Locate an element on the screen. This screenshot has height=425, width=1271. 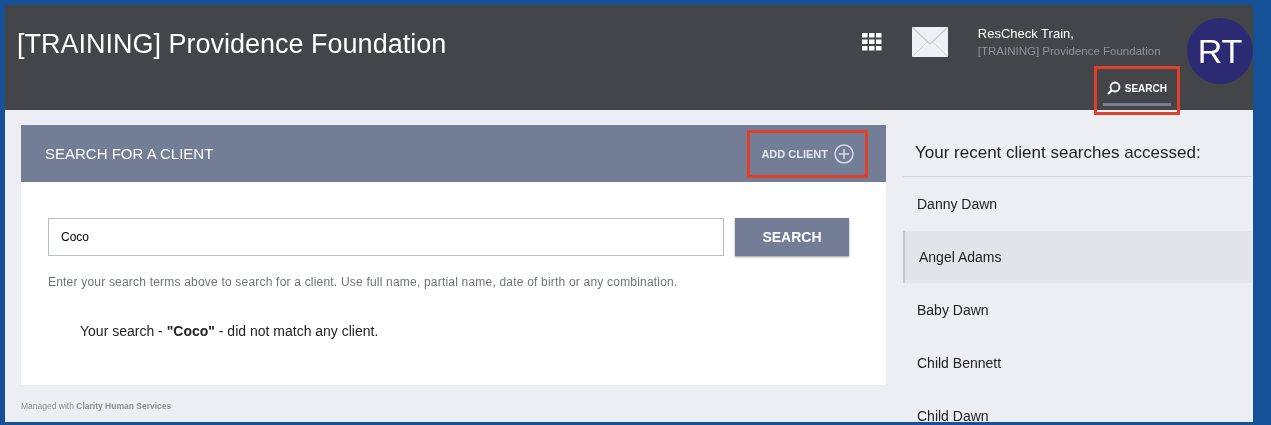
envelope-icon is located at coordinates (929, 42).